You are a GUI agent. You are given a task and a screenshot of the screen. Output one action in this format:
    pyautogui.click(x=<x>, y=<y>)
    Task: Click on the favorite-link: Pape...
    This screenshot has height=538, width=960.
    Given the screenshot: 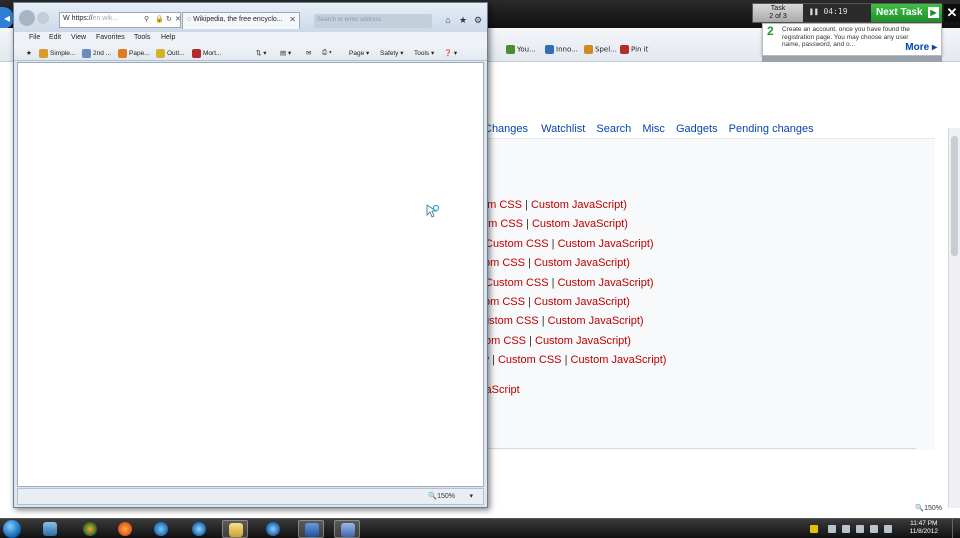 What is the action you would take?
    pyautogui.click(x=134, y=53)
    